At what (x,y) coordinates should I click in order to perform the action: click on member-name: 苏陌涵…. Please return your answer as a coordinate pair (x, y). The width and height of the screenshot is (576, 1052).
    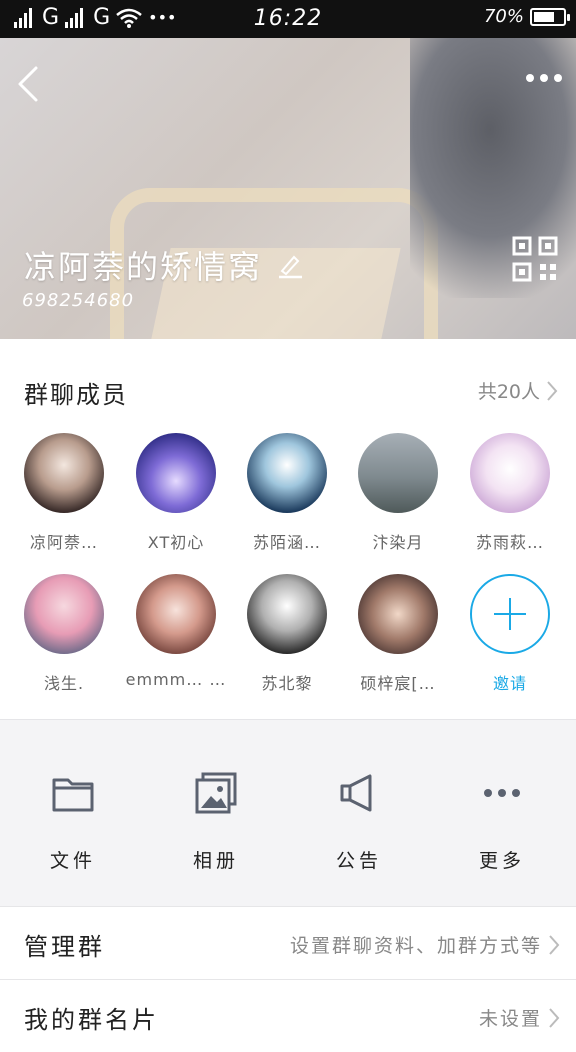
    Looking at the image, I should click on (286, 542).